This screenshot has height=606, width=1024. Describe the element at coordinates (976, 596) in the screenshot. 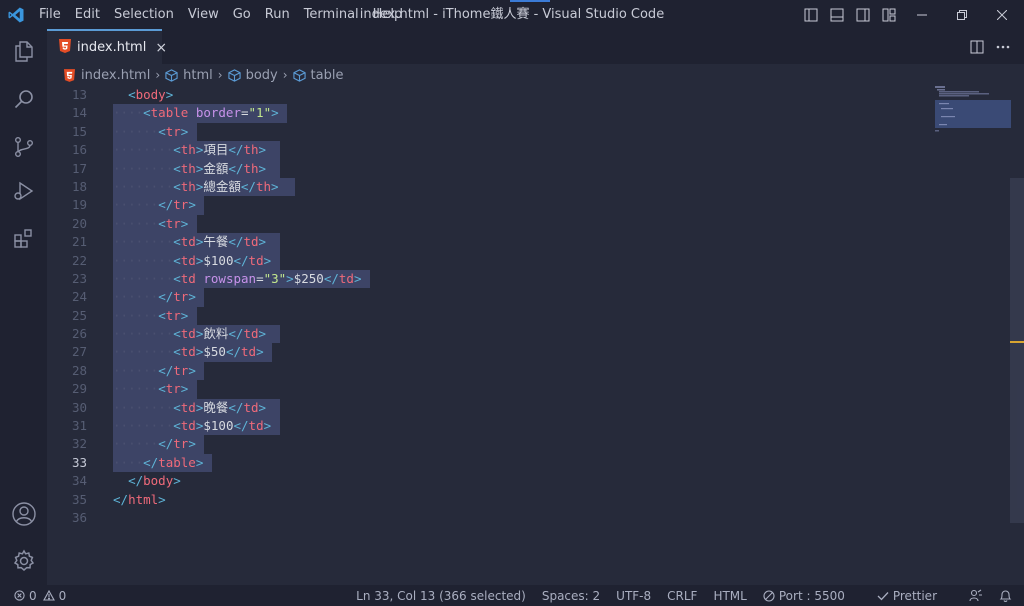

I see `feedback-icon` at that location.